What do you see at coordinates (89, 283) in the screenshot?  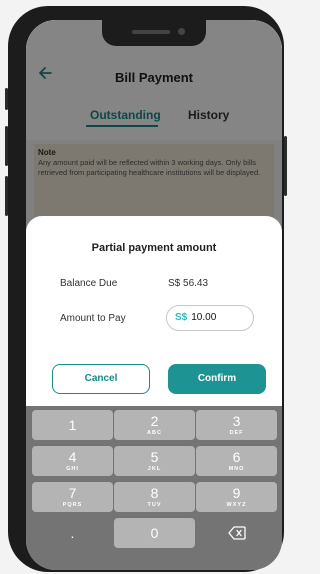 I see `balance-due-label: Balance Due` at bounding box center [89, 283].